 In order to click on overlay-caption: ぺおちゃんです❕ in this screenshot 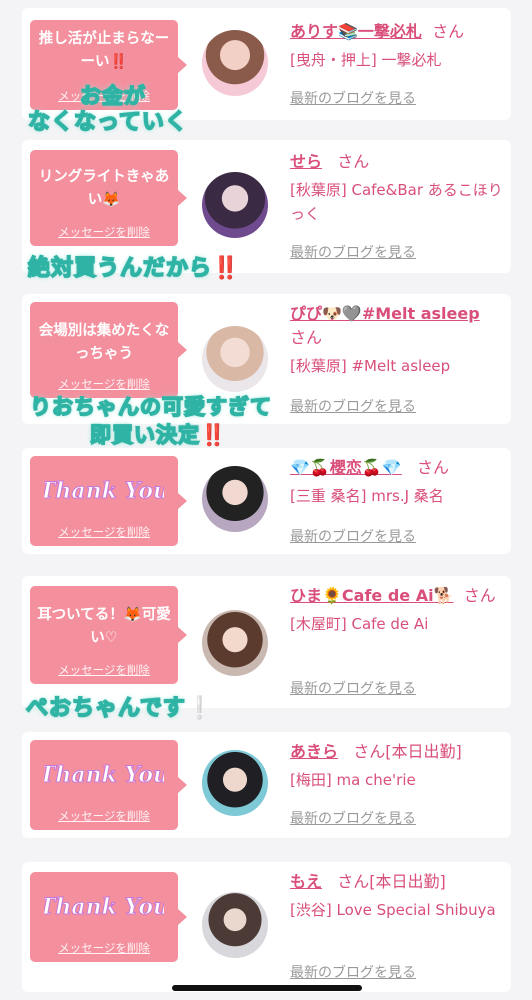, I will do `click(120, 708)`.